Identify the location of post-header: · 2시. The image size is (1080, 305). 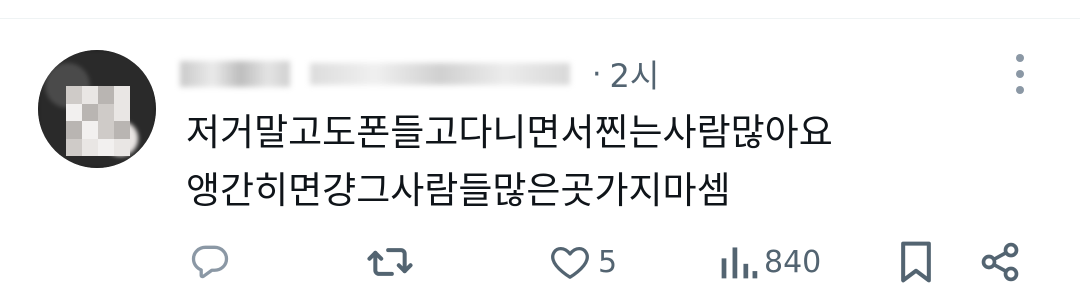
(419, 74).